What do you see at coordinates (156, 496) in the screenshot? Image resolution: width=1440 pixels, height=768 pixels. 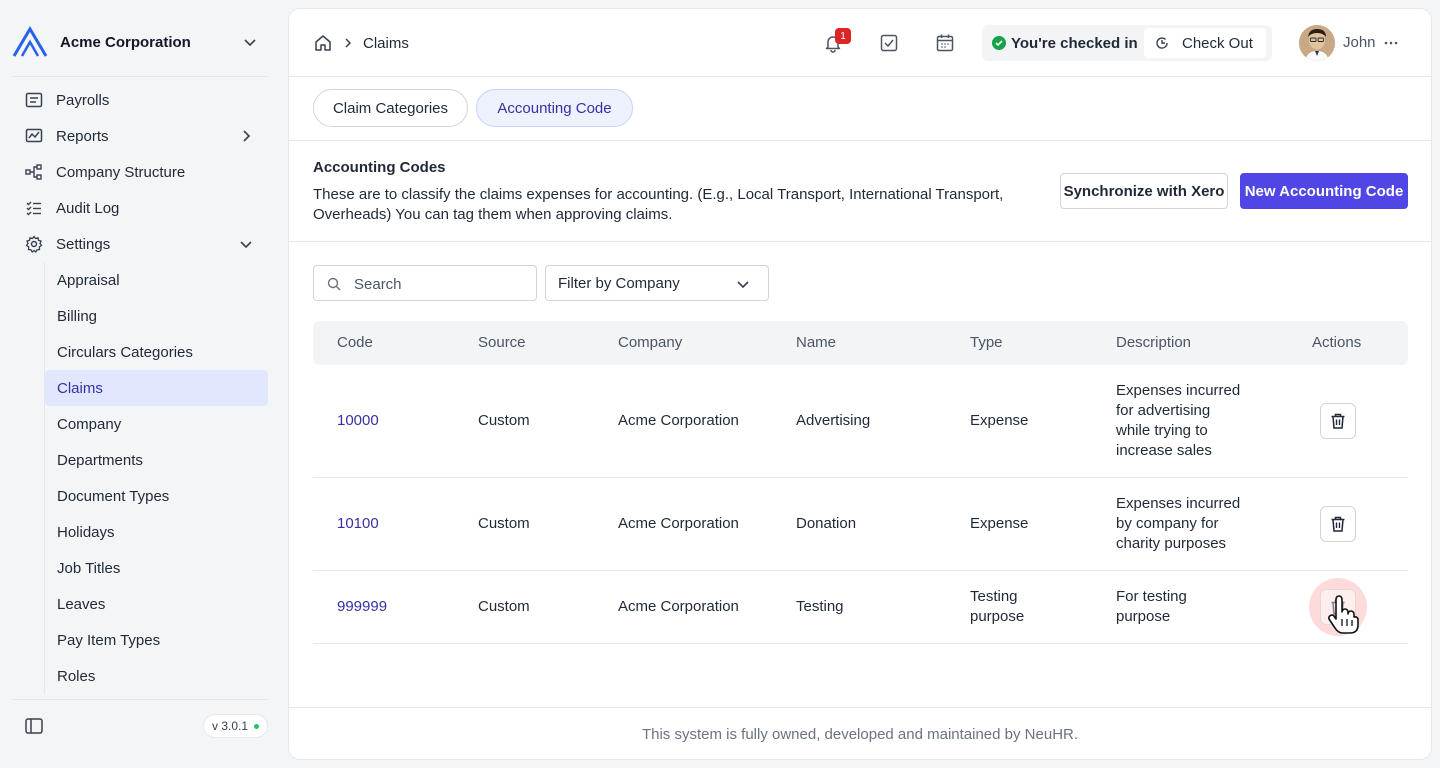 I see `sidebar-item-document-types: Document Types` at bounding box center [156, 496].